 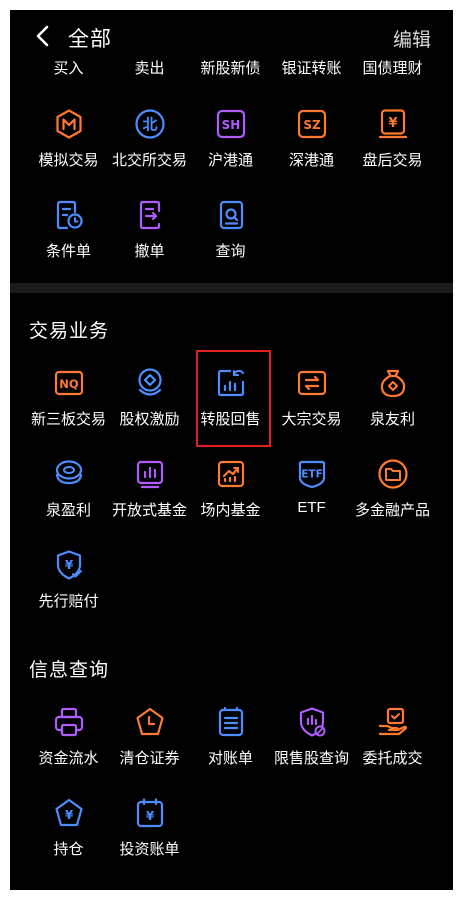 What do you see at coordinates (90, 39) in the screenshot?
I see `page-title: 全部` at bounding box center [90, 39].